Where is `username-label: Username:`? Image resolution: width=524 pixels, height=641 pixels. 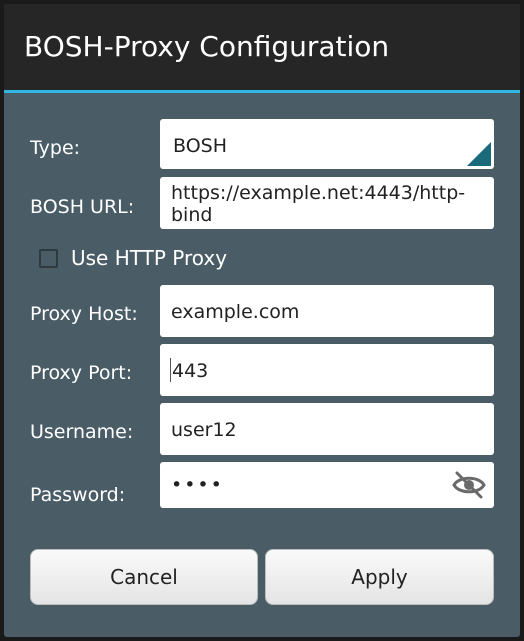 username-label: Username: is located at coordinates (82, 432).